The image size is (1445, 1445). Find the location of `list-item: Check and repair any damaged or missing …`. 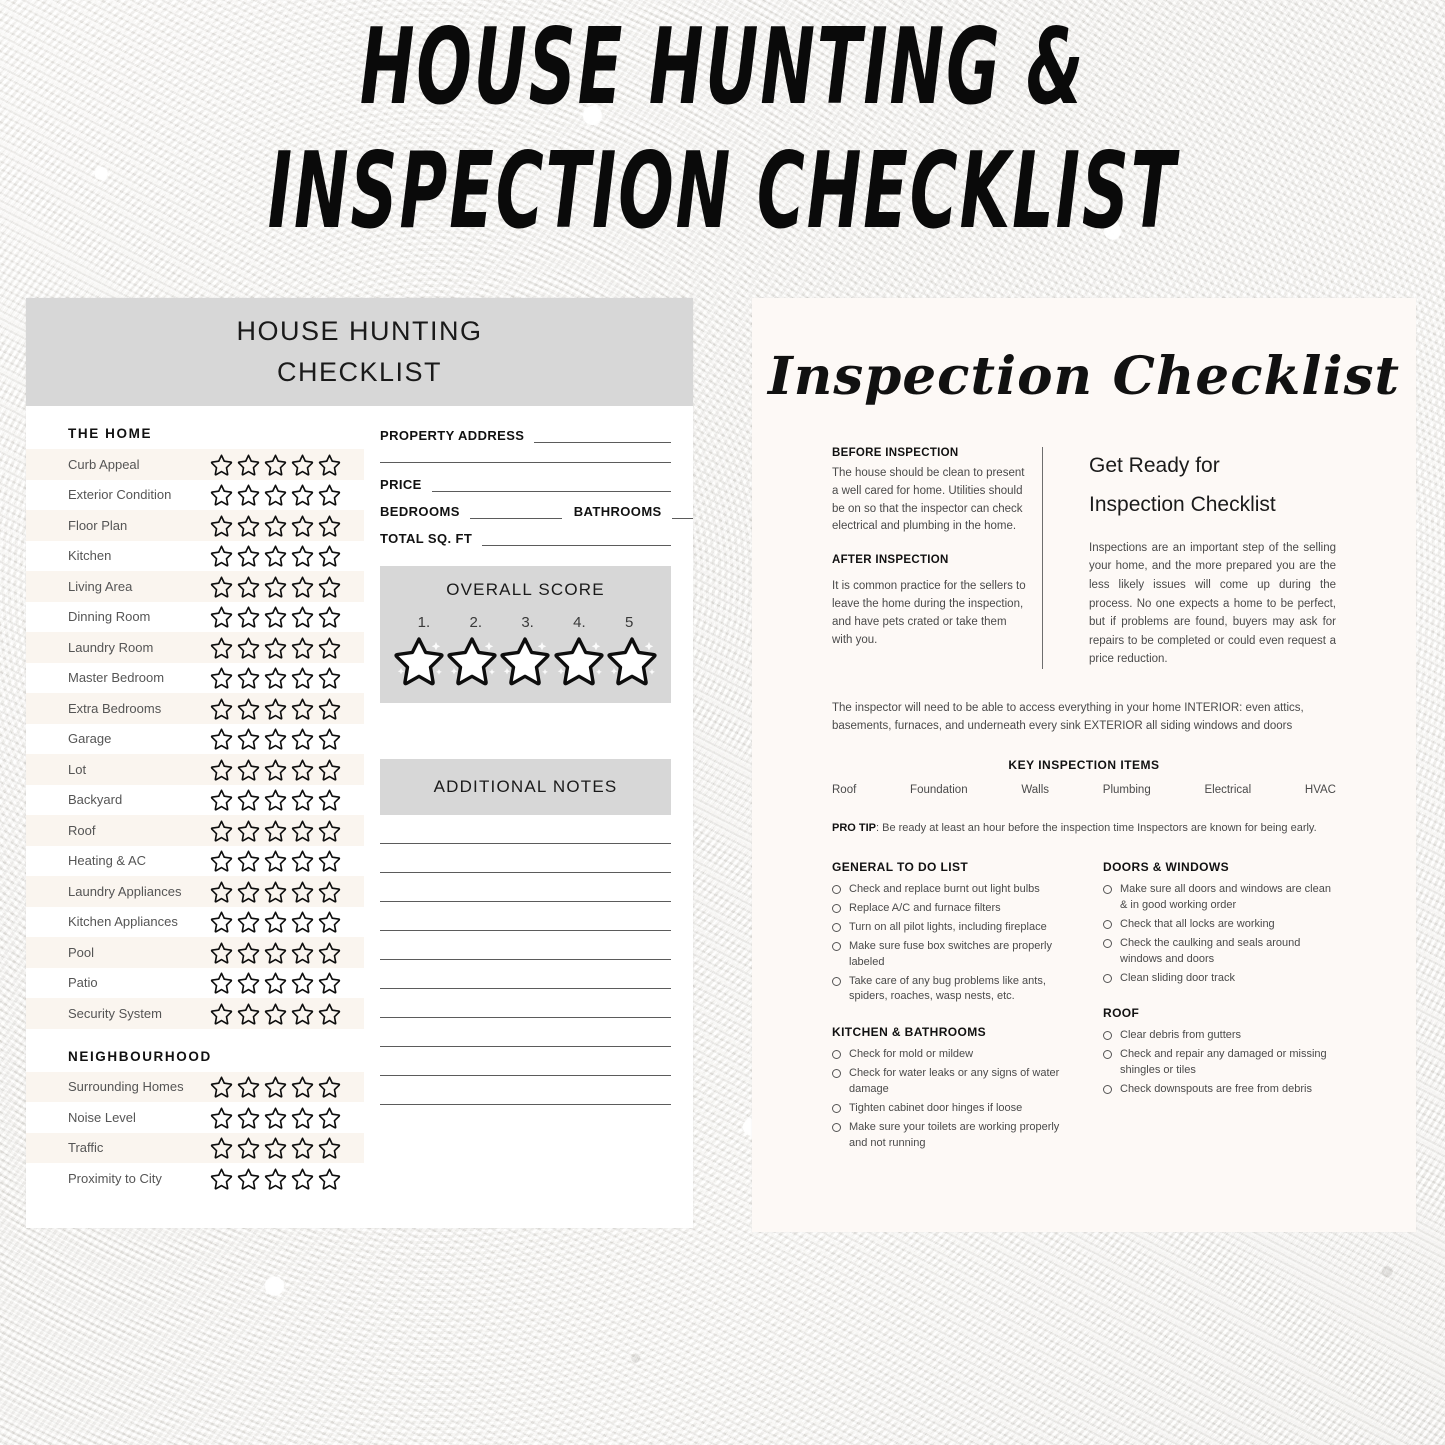

list-item: Check and repair any damaged or missing … is located at coordinates (1219, 1063).